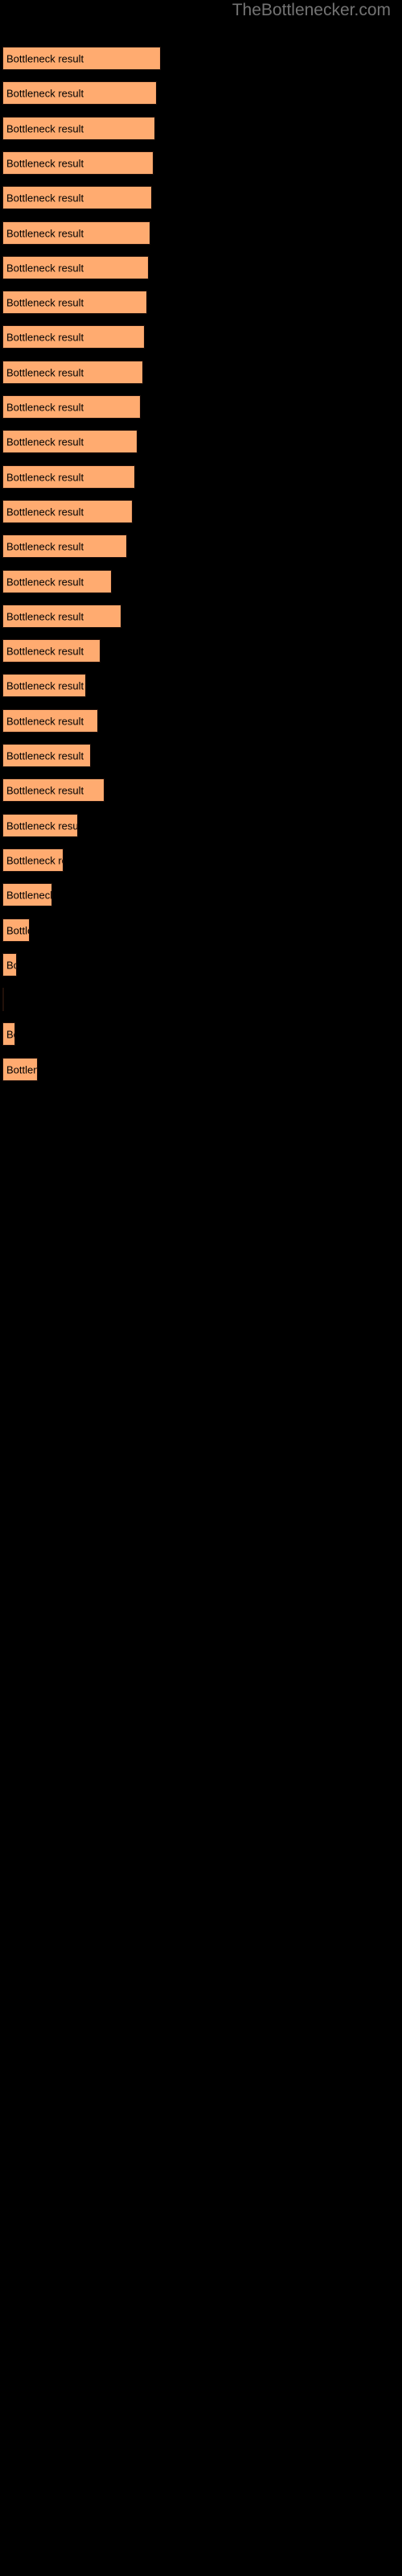 The image size is (402, 2576). I want to click on bar-27: Bottleneck result, so click(9, 965).